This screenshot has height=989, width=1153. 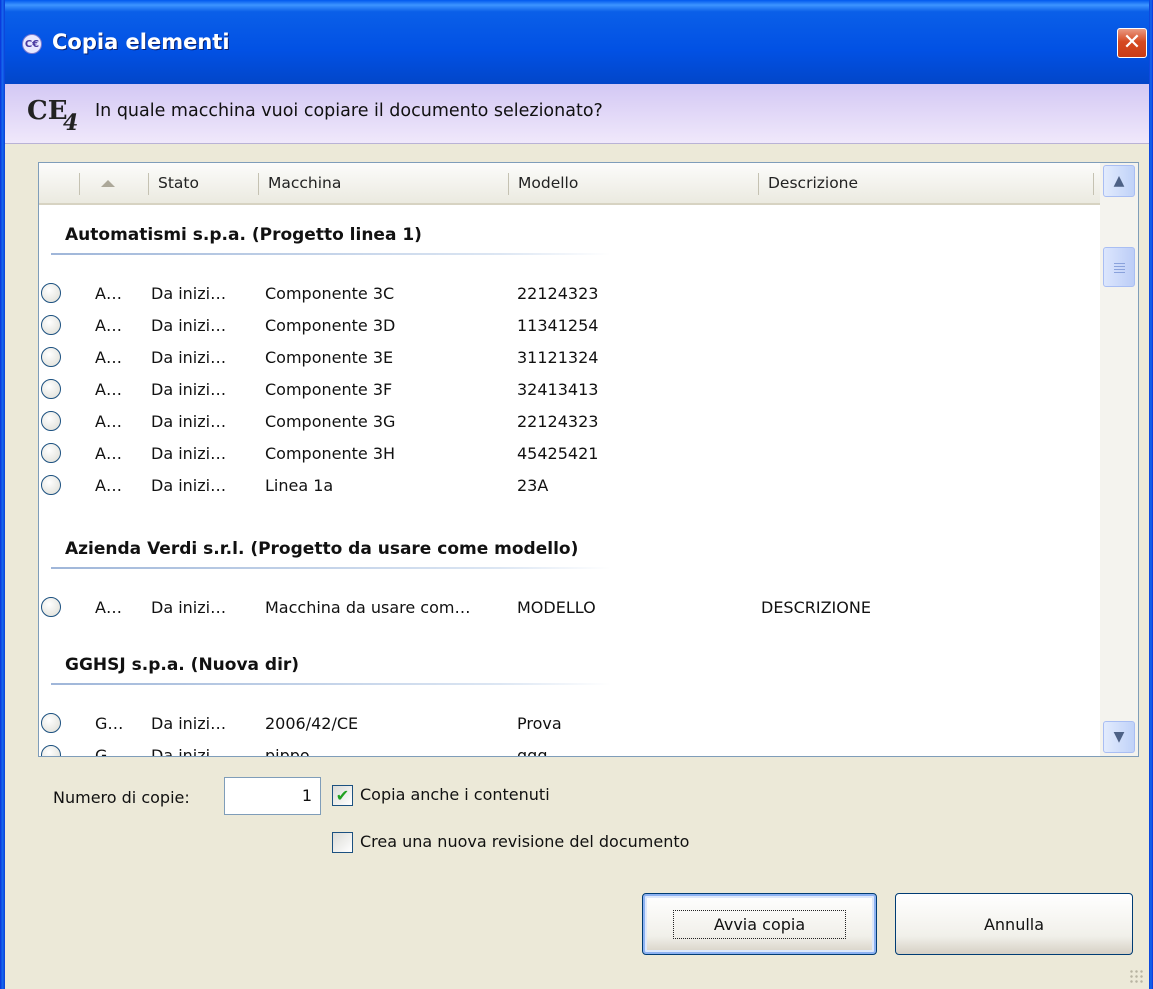 What do you see at coordinates (533, 485) in the screenshot?
I see `cell-modello: 23A` at bounding box center [533, 485].